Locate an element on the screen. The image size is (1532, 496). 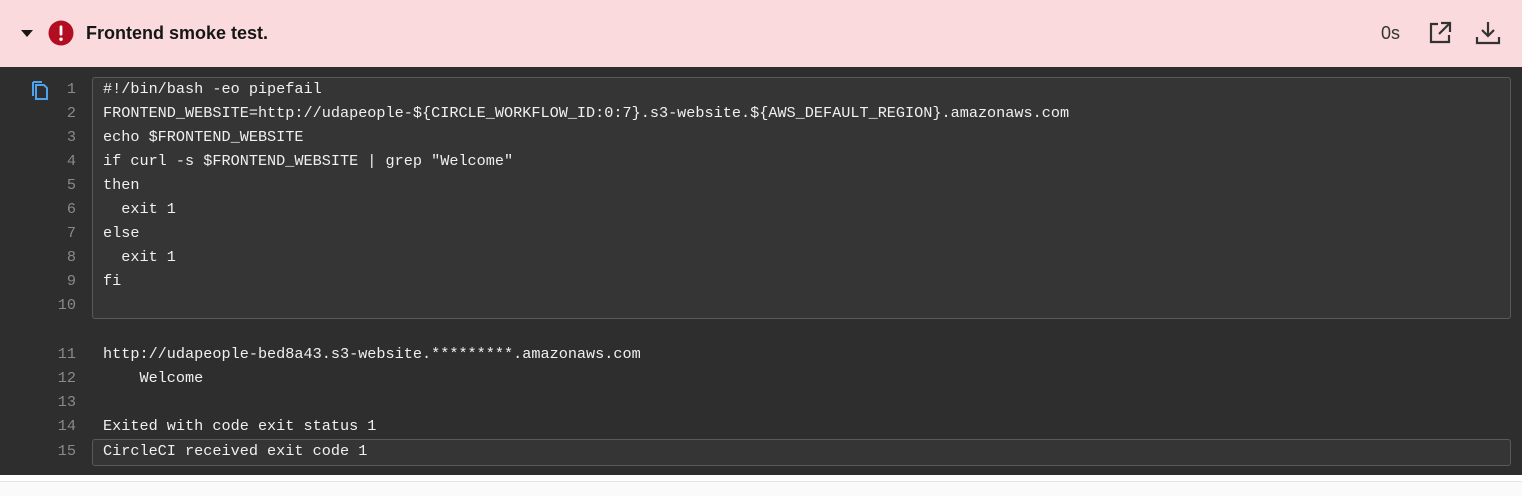
code-line: 8 exit 1 is located at coordinates (750, 257).